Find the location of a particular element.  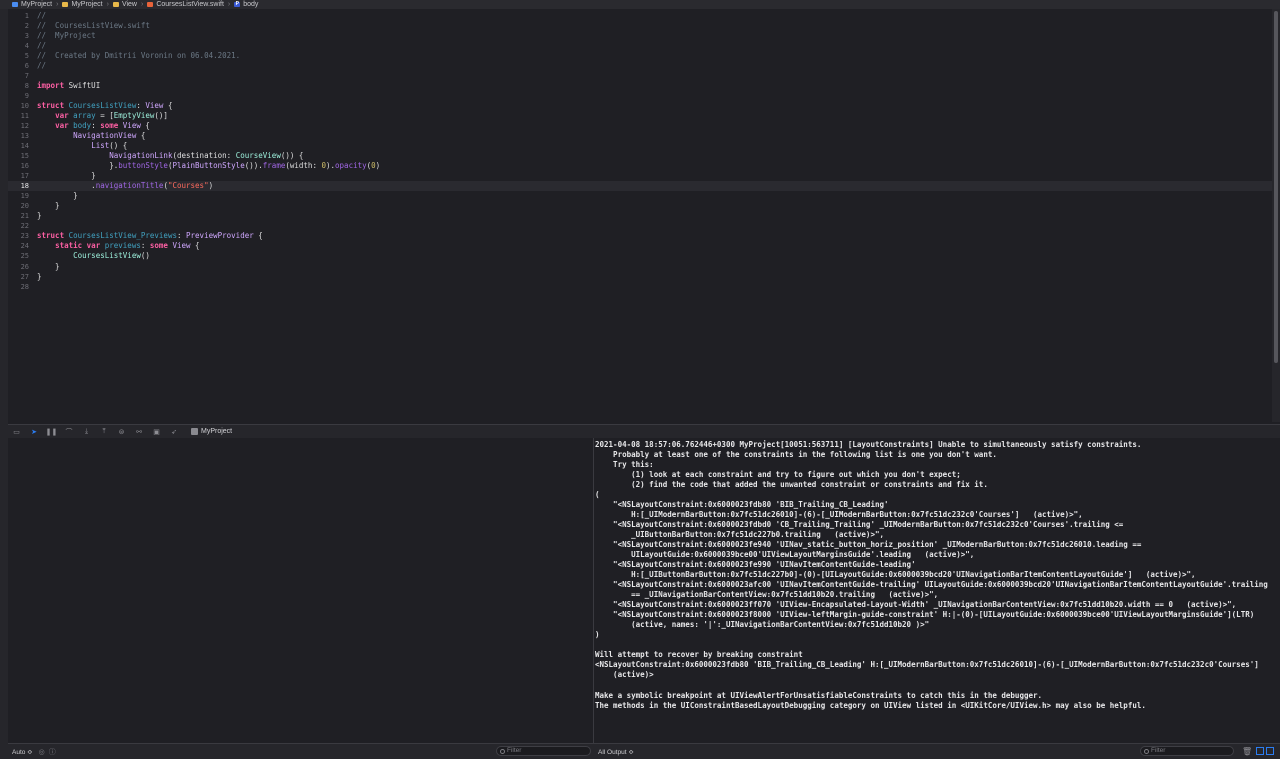

debug-view-hierarchy-icon: ⊜ is located at coordinates (121, 432).